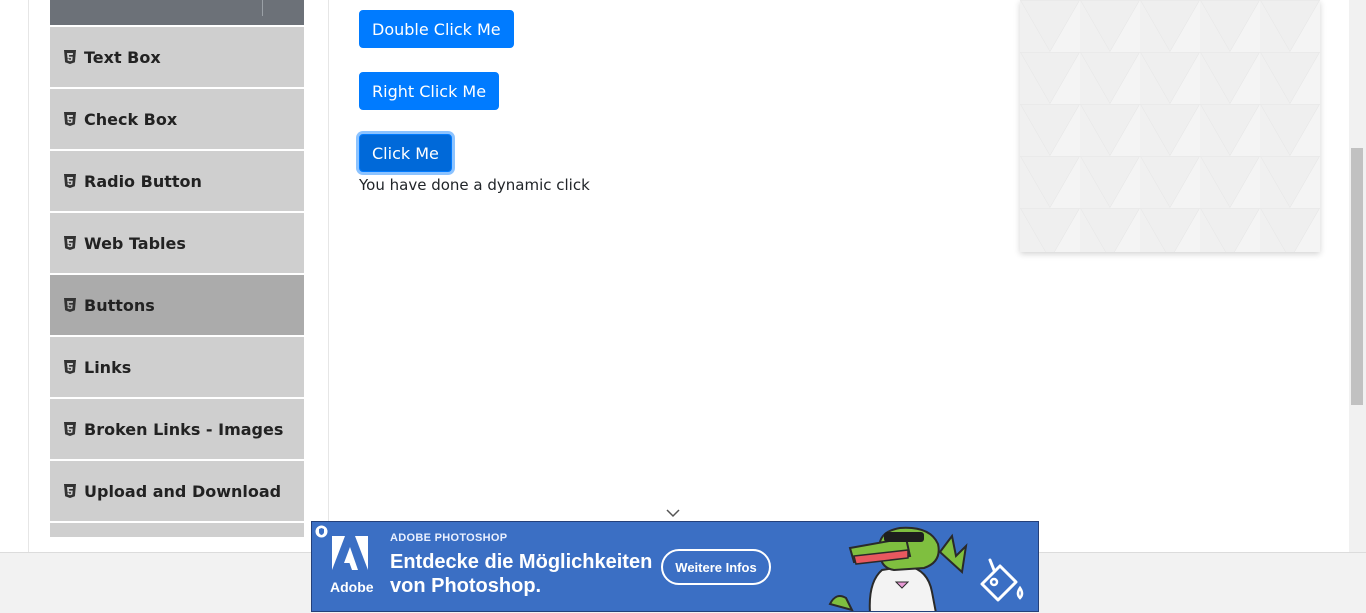  Describe the element at coordinates (350, 553) in the screenshot. I see `adobe-mark-icon` at that location.